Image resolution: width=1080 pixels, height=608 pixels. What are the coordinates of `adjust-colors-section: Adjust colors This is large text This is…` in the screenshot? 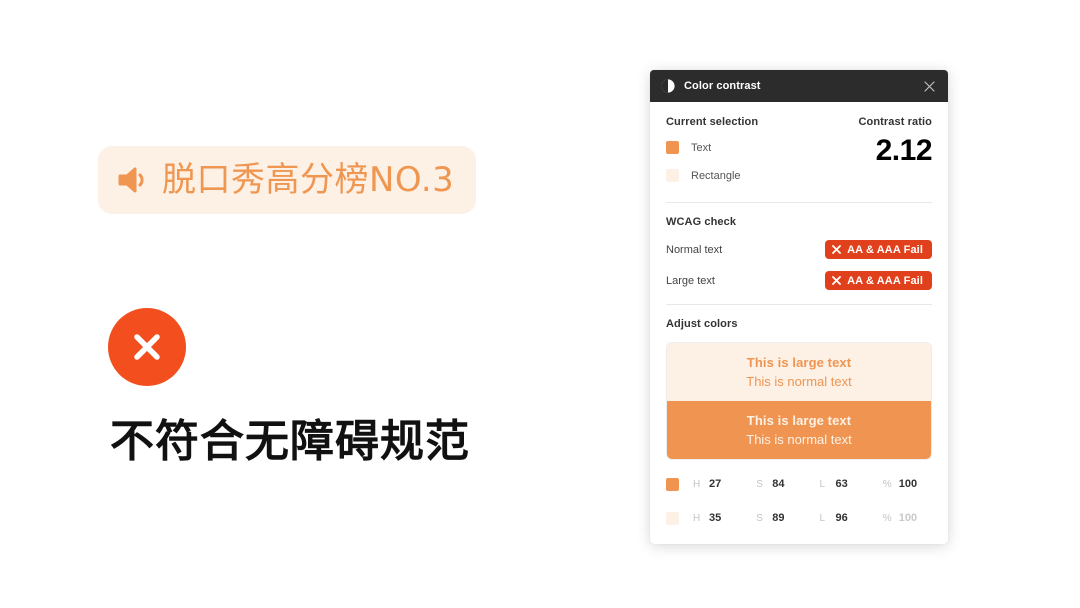 It's located at (799, 424).